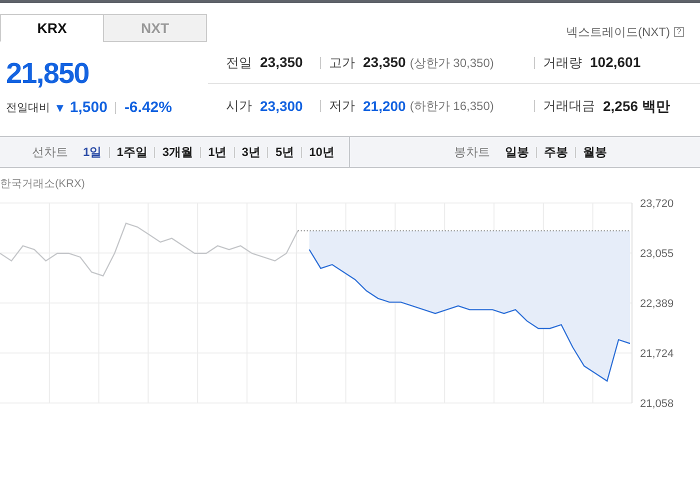 Image resolution: width=700 pixels, height=490 pixels. I want to click on period-button: 10년, so click(322, 152).